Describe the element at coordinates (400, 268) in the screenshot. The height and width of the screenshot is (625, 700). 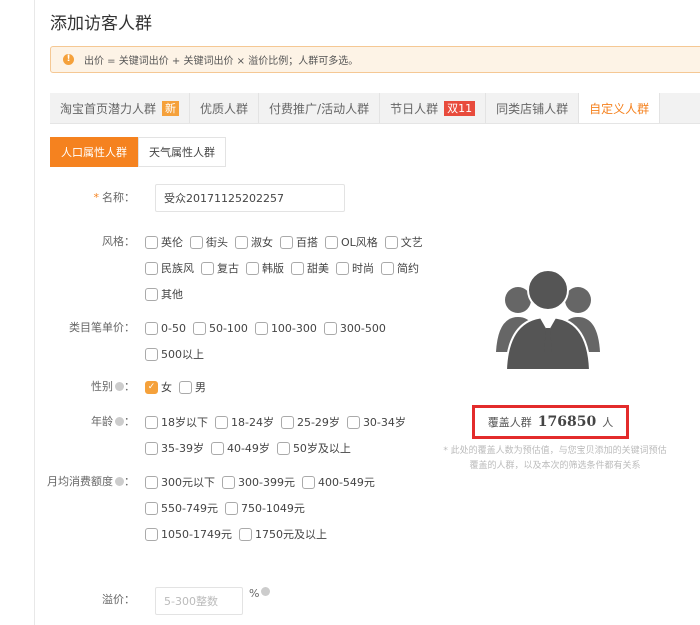
I see `style-option: 简约` at that location.